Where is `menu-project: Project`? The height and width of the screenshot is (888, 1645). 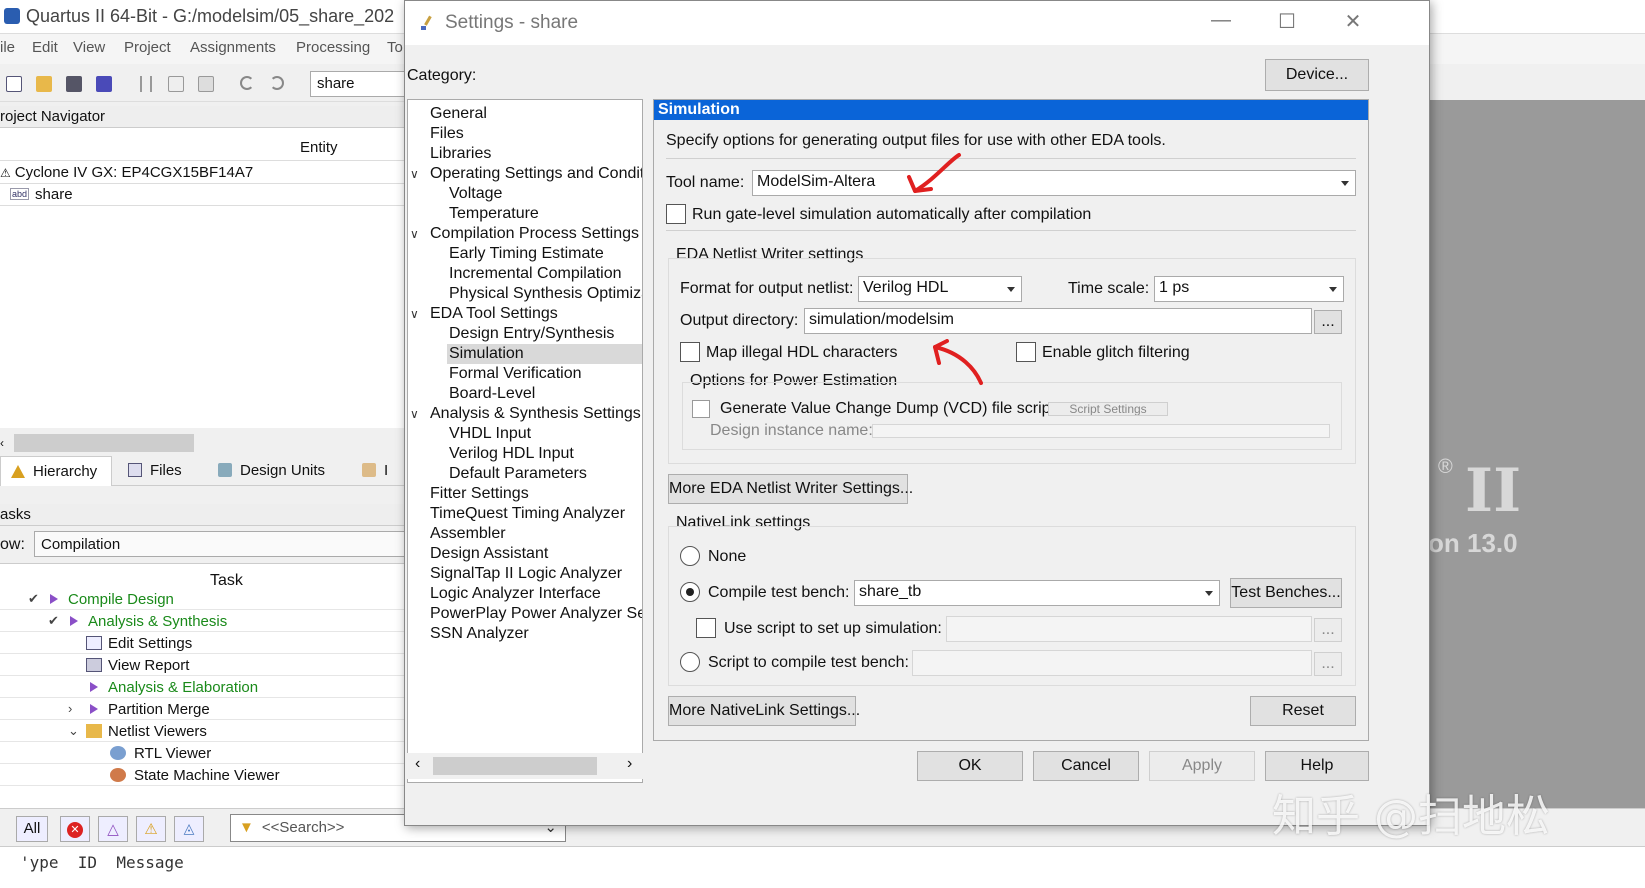 menu-project: Project is located at coordinates (147, 47).